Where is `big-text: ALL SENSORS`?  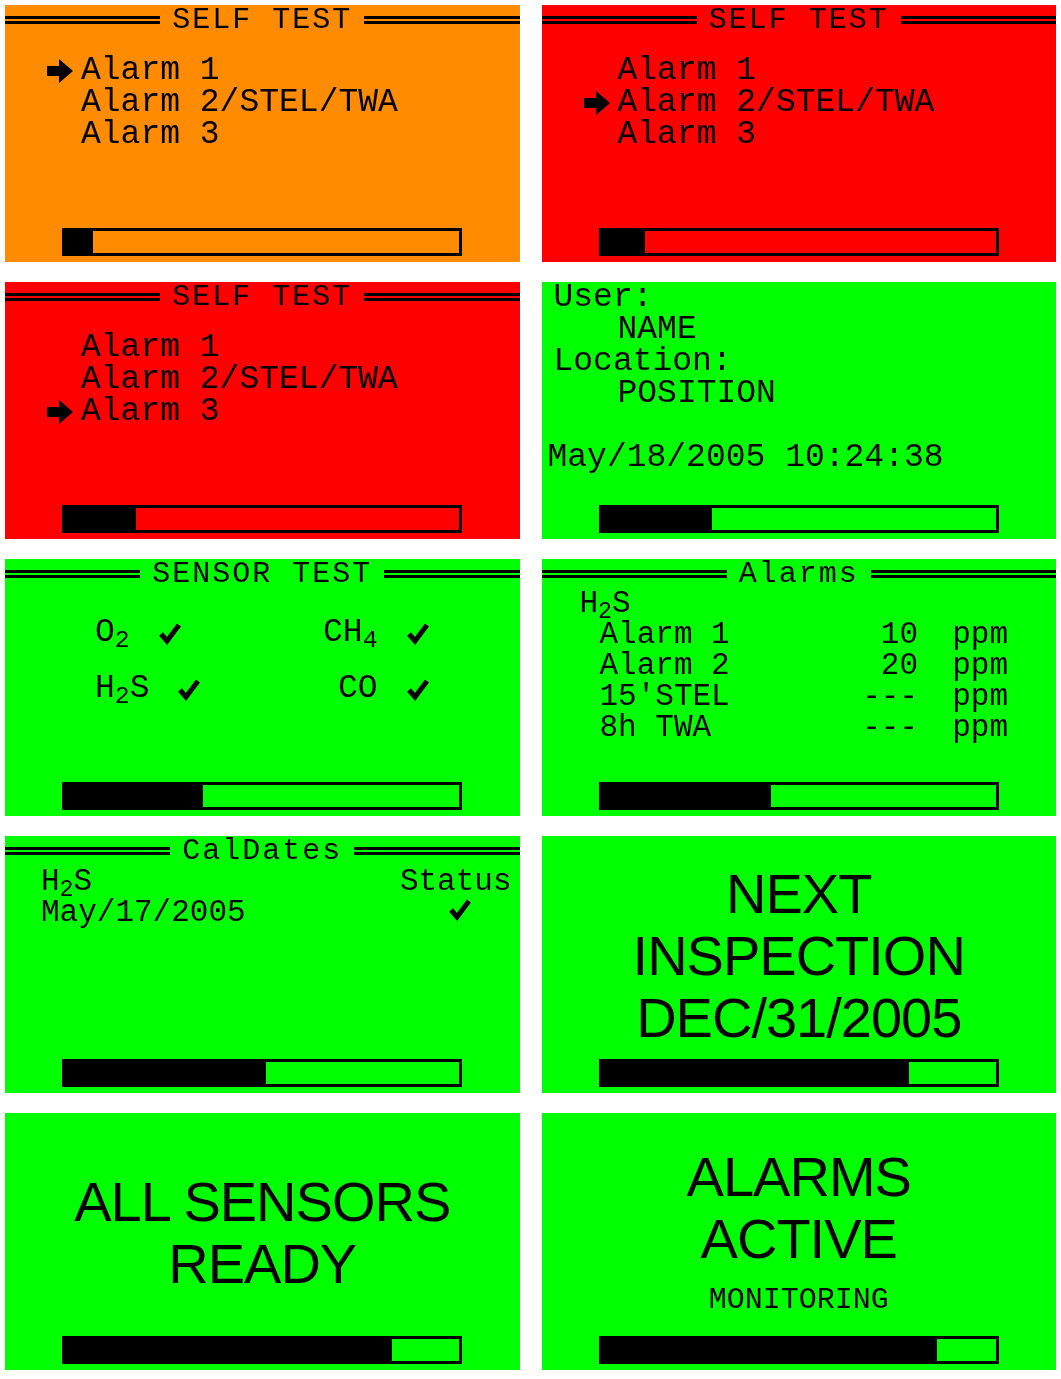
big-text: ALL SENSORS is located at coordinates (262, 1201).